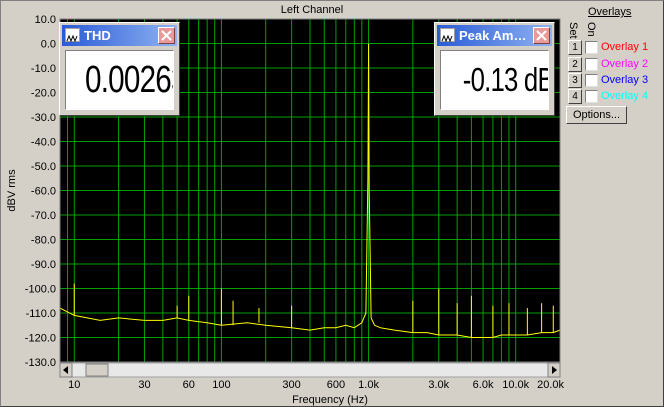 This screenshot has height=407, width=664. I want to click on y-tick-label: -110.0, so click(41, 314).